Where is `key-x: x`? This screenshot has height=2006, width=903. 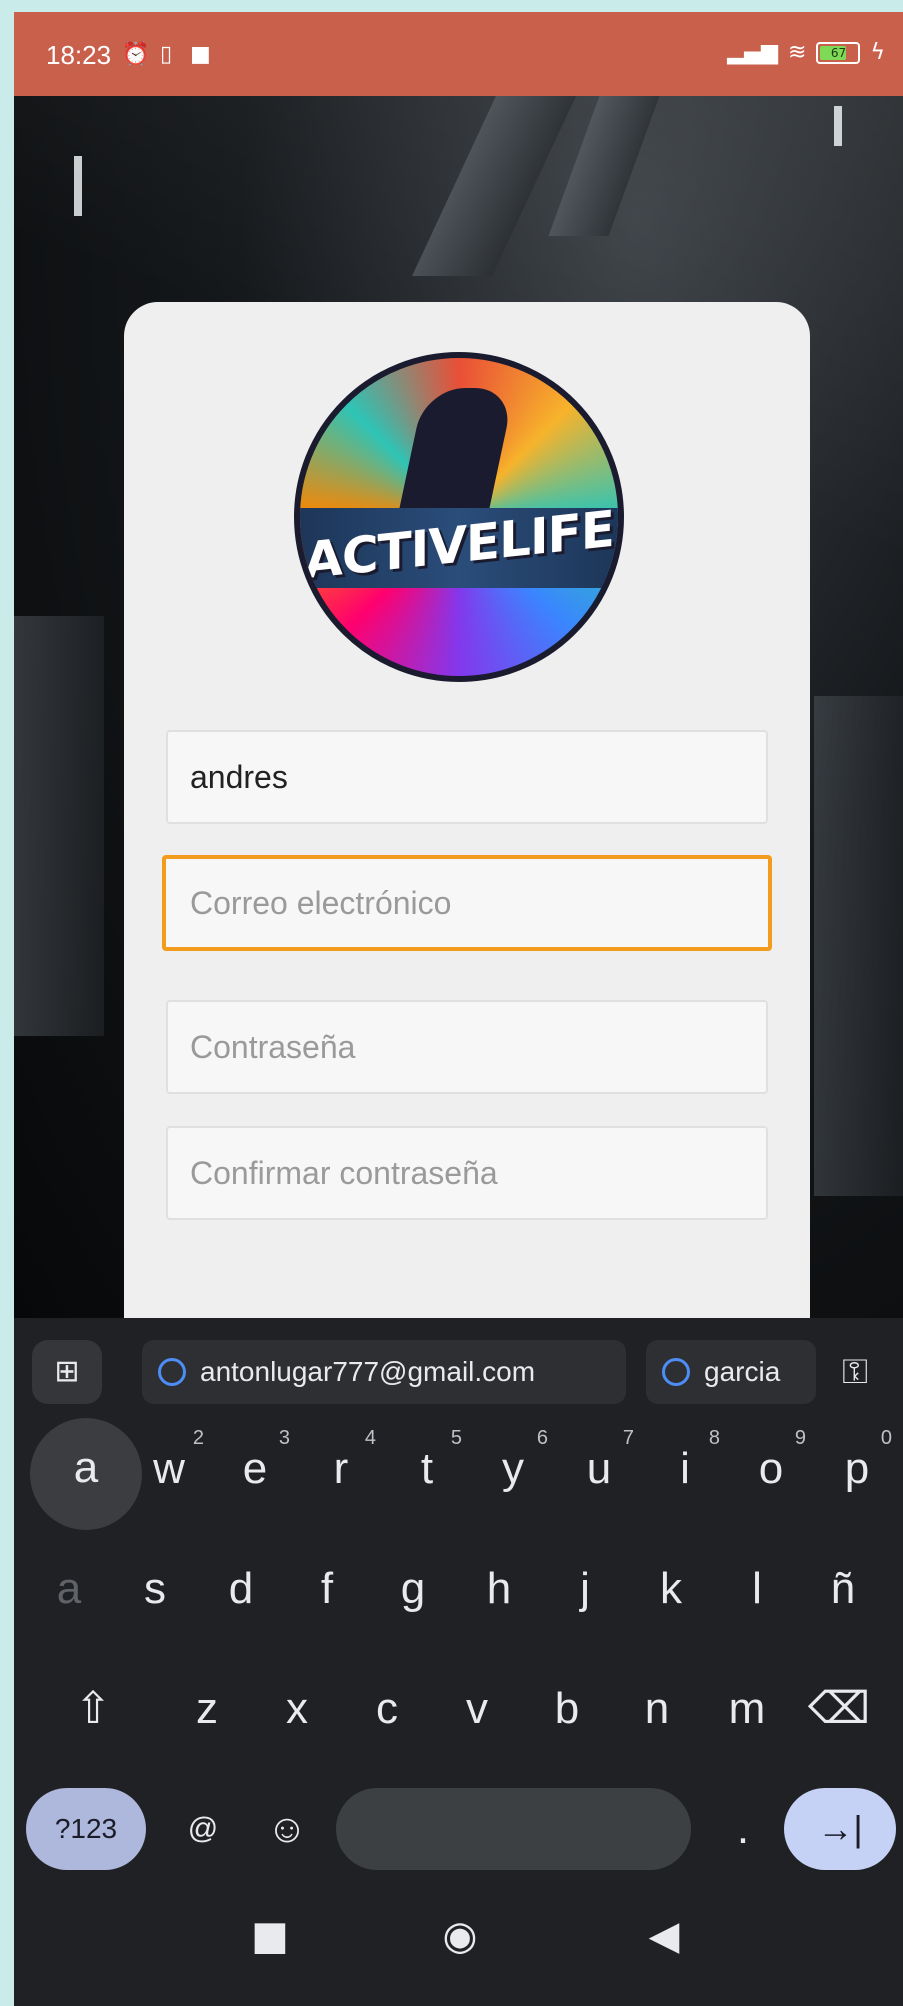
key-x: x is located at coordinates (297, 1709).